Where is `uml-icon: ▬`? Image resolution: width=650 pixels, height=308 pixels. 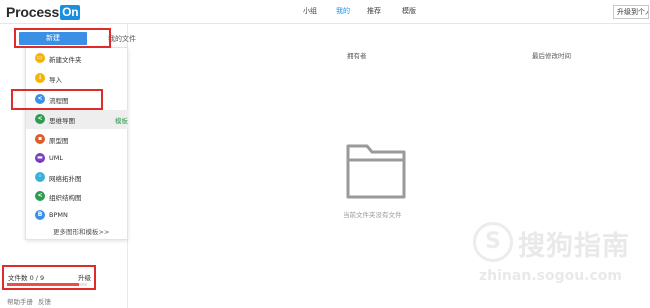
uml-icon: ▬ is located at coordinates (40, 158).